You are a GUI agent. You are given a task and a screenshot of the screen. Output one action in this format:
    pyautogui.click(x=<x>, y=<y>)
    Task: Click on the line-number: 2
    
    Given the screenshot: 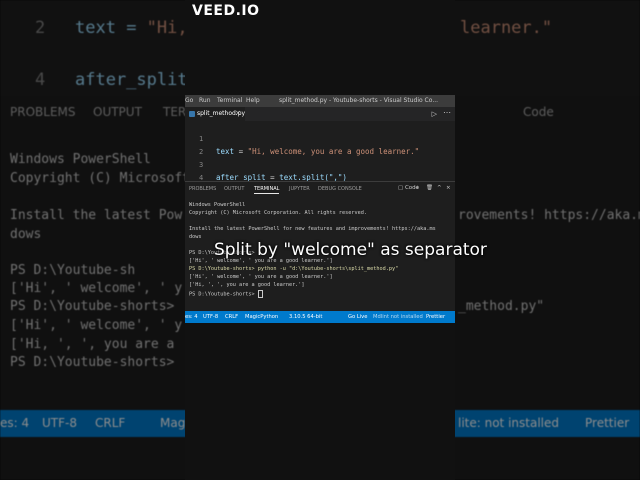 What is the action you would take?
    pyautogui.click(x=201, y=152)
    